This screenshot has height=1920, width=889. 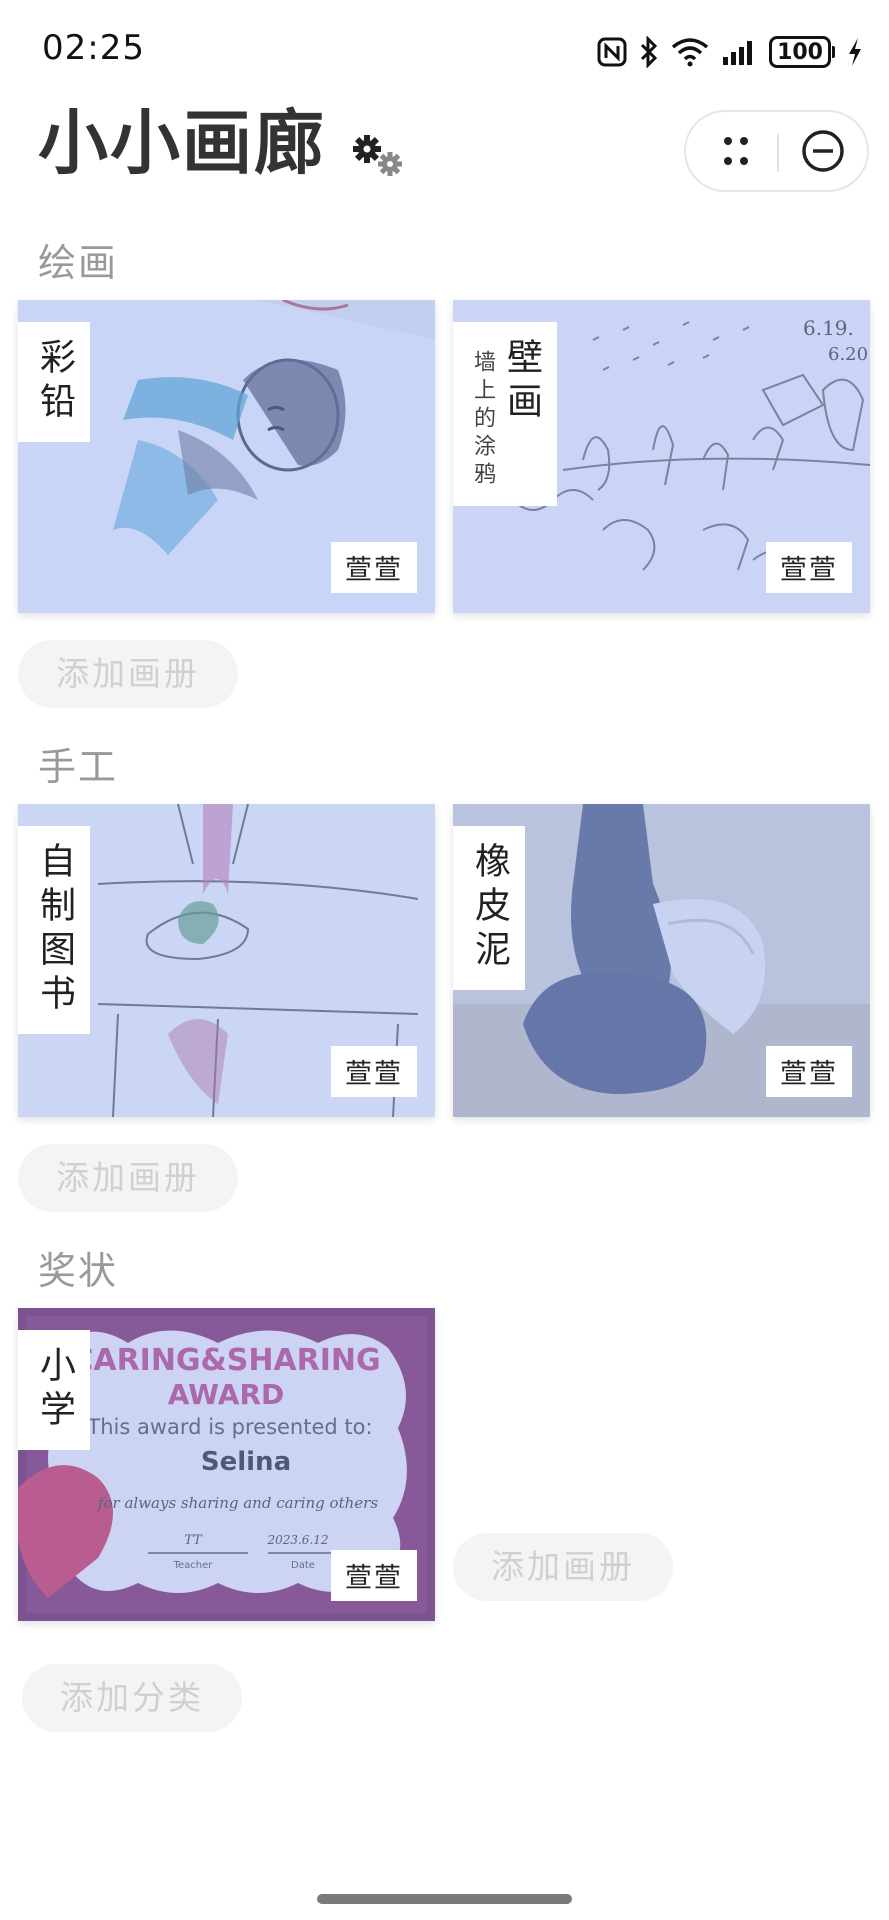 I want to click on bluetooth-icon, so click(x=649, y=52).